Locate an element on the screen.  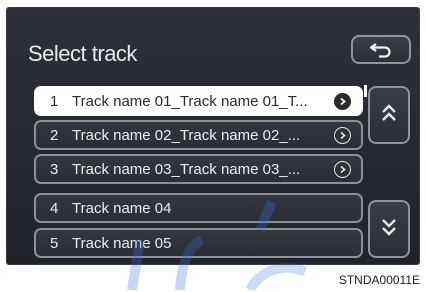
scroll-down-button is located at coordinates (389, 229).